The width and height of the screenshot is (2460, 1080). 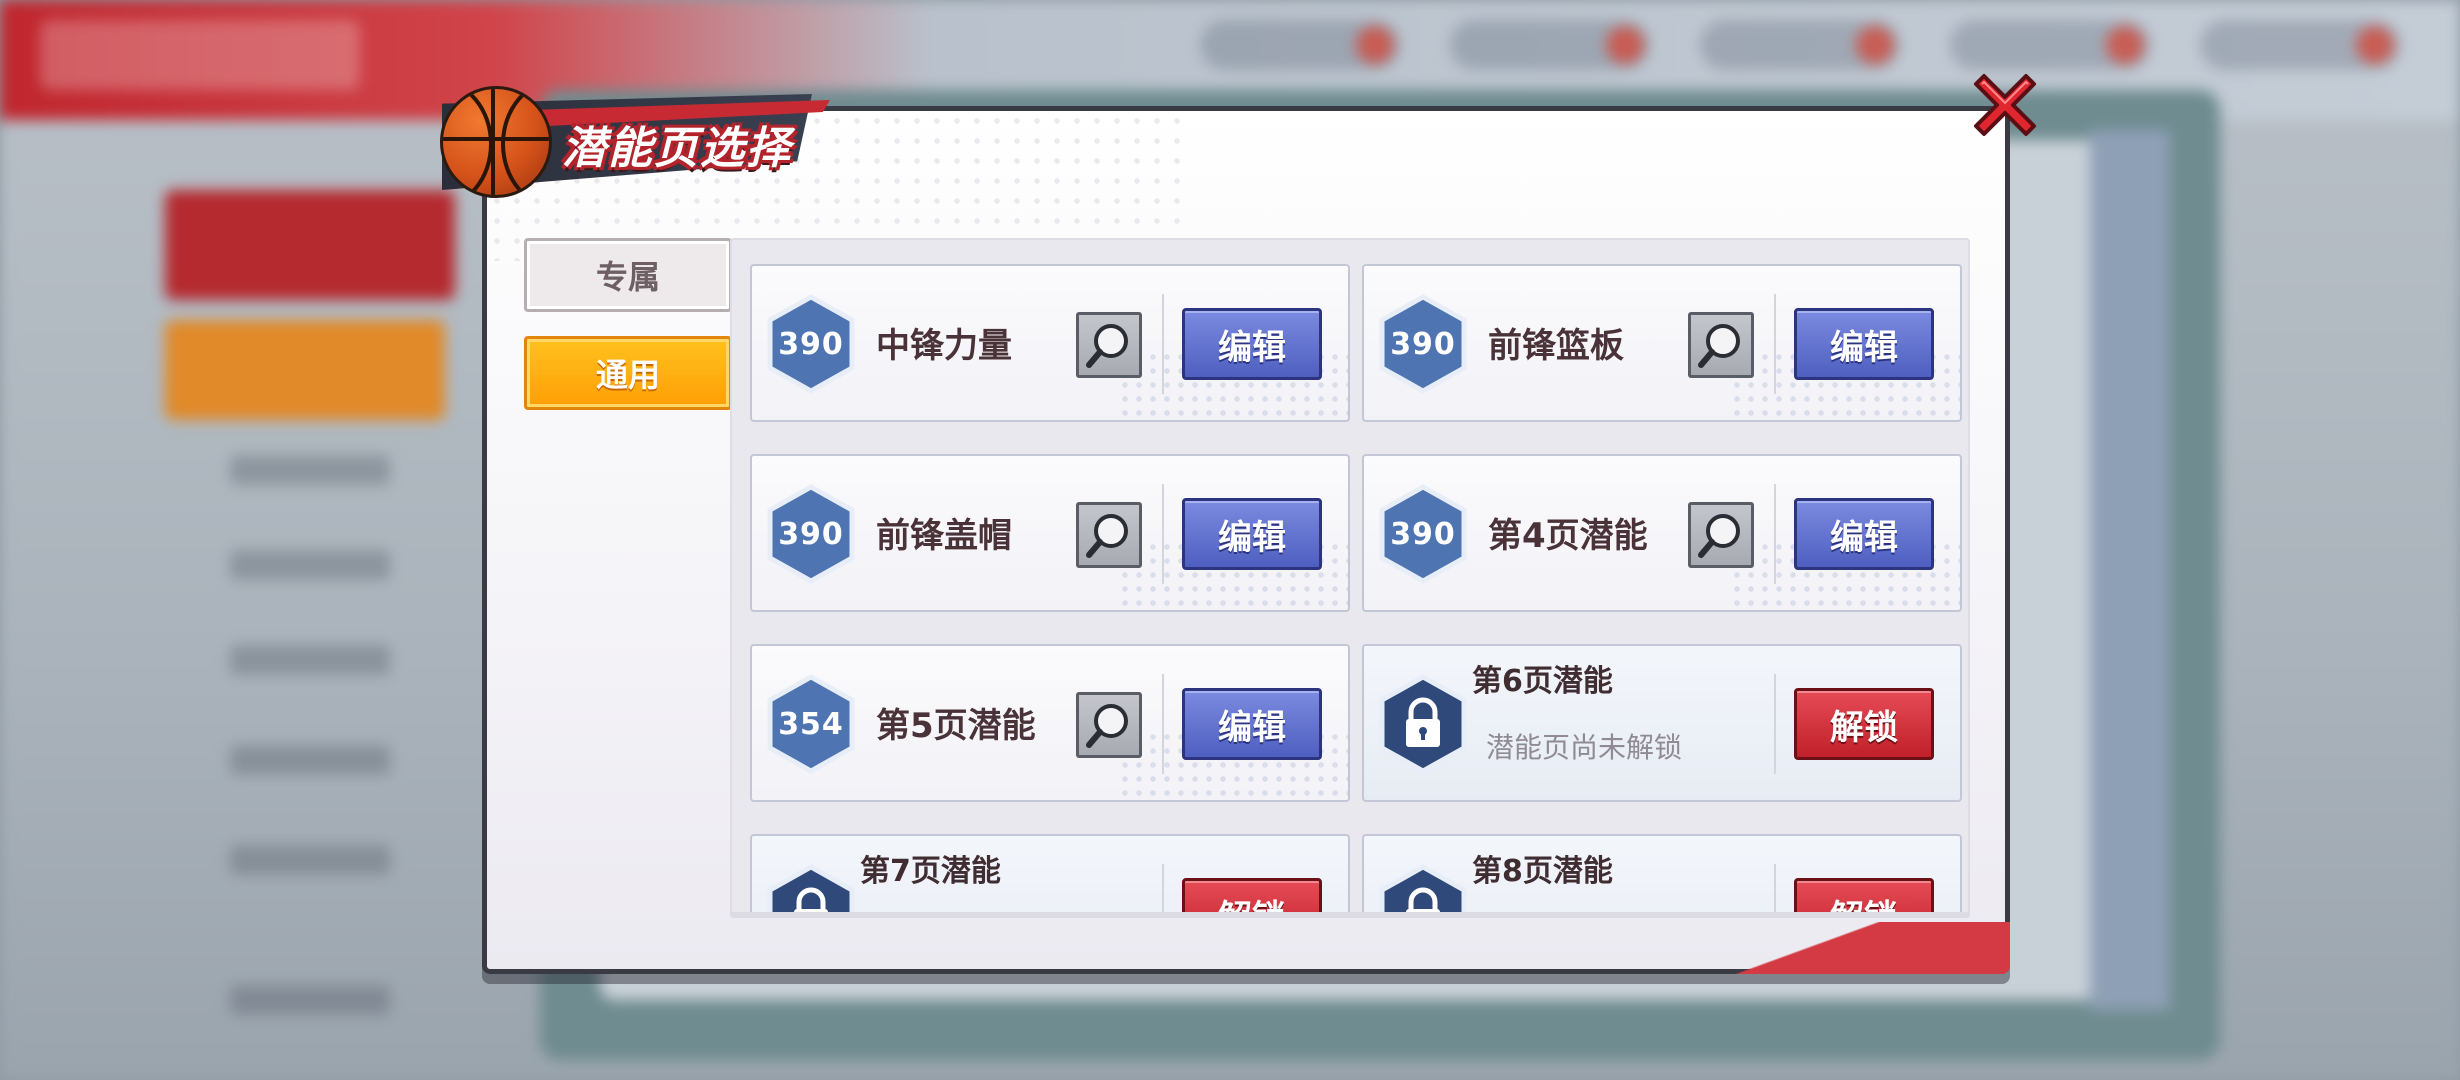 I want to click on potential-page-card: 390 前锋盖帽 编辑, so click(x=1050, y=533).